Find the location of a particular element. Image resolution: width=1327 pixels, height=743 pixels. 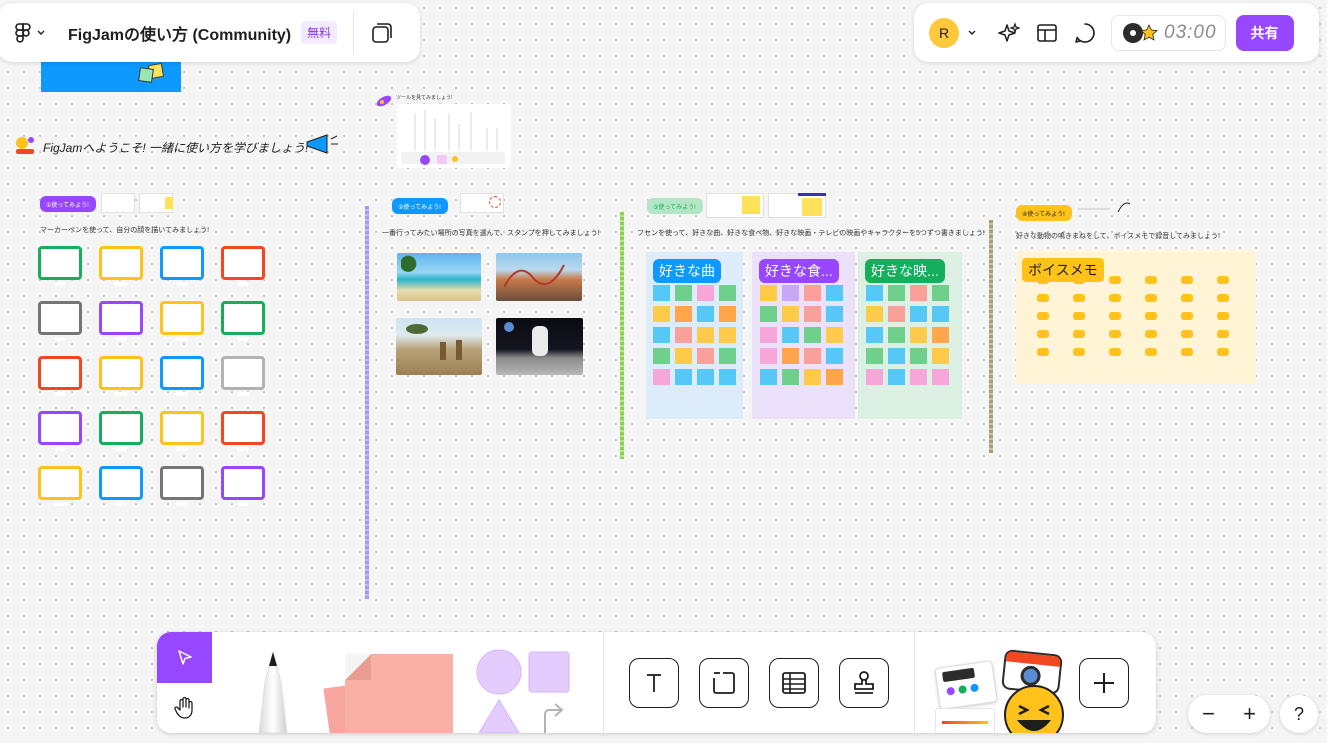

select-tool is located at coordinates (184, 657).